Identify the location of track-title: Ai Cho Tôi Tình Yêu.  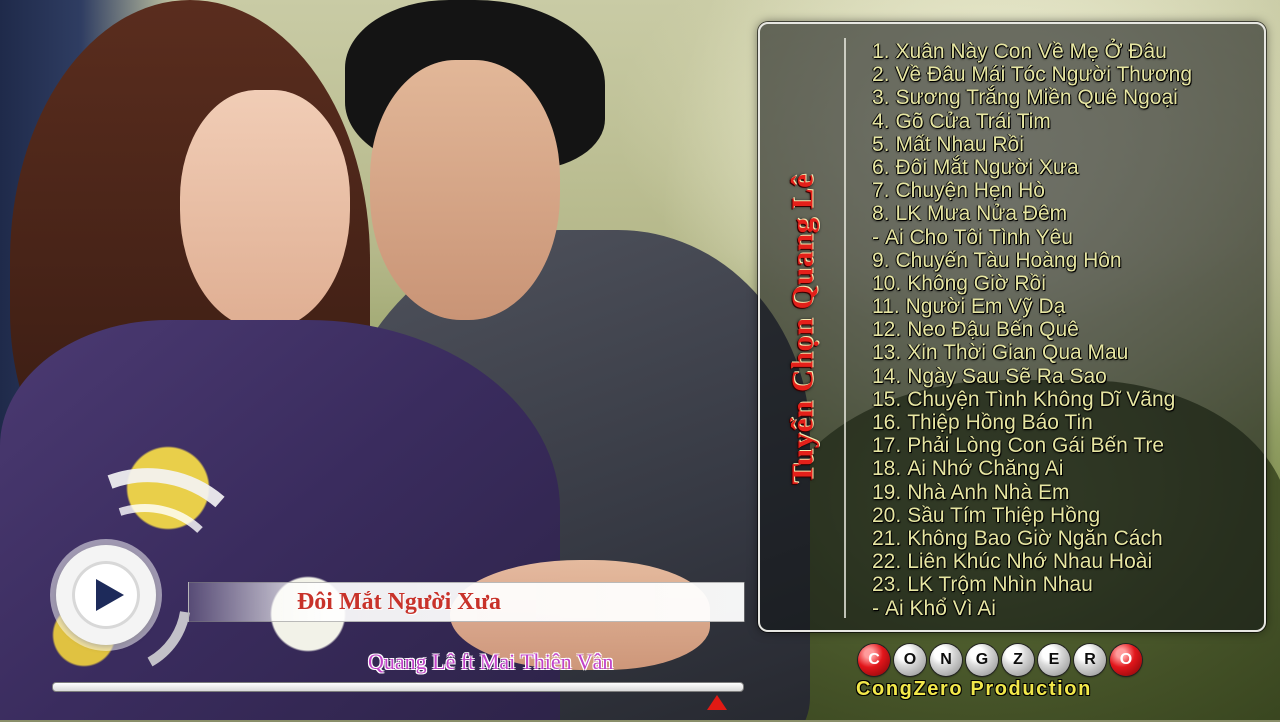
(979, 237).